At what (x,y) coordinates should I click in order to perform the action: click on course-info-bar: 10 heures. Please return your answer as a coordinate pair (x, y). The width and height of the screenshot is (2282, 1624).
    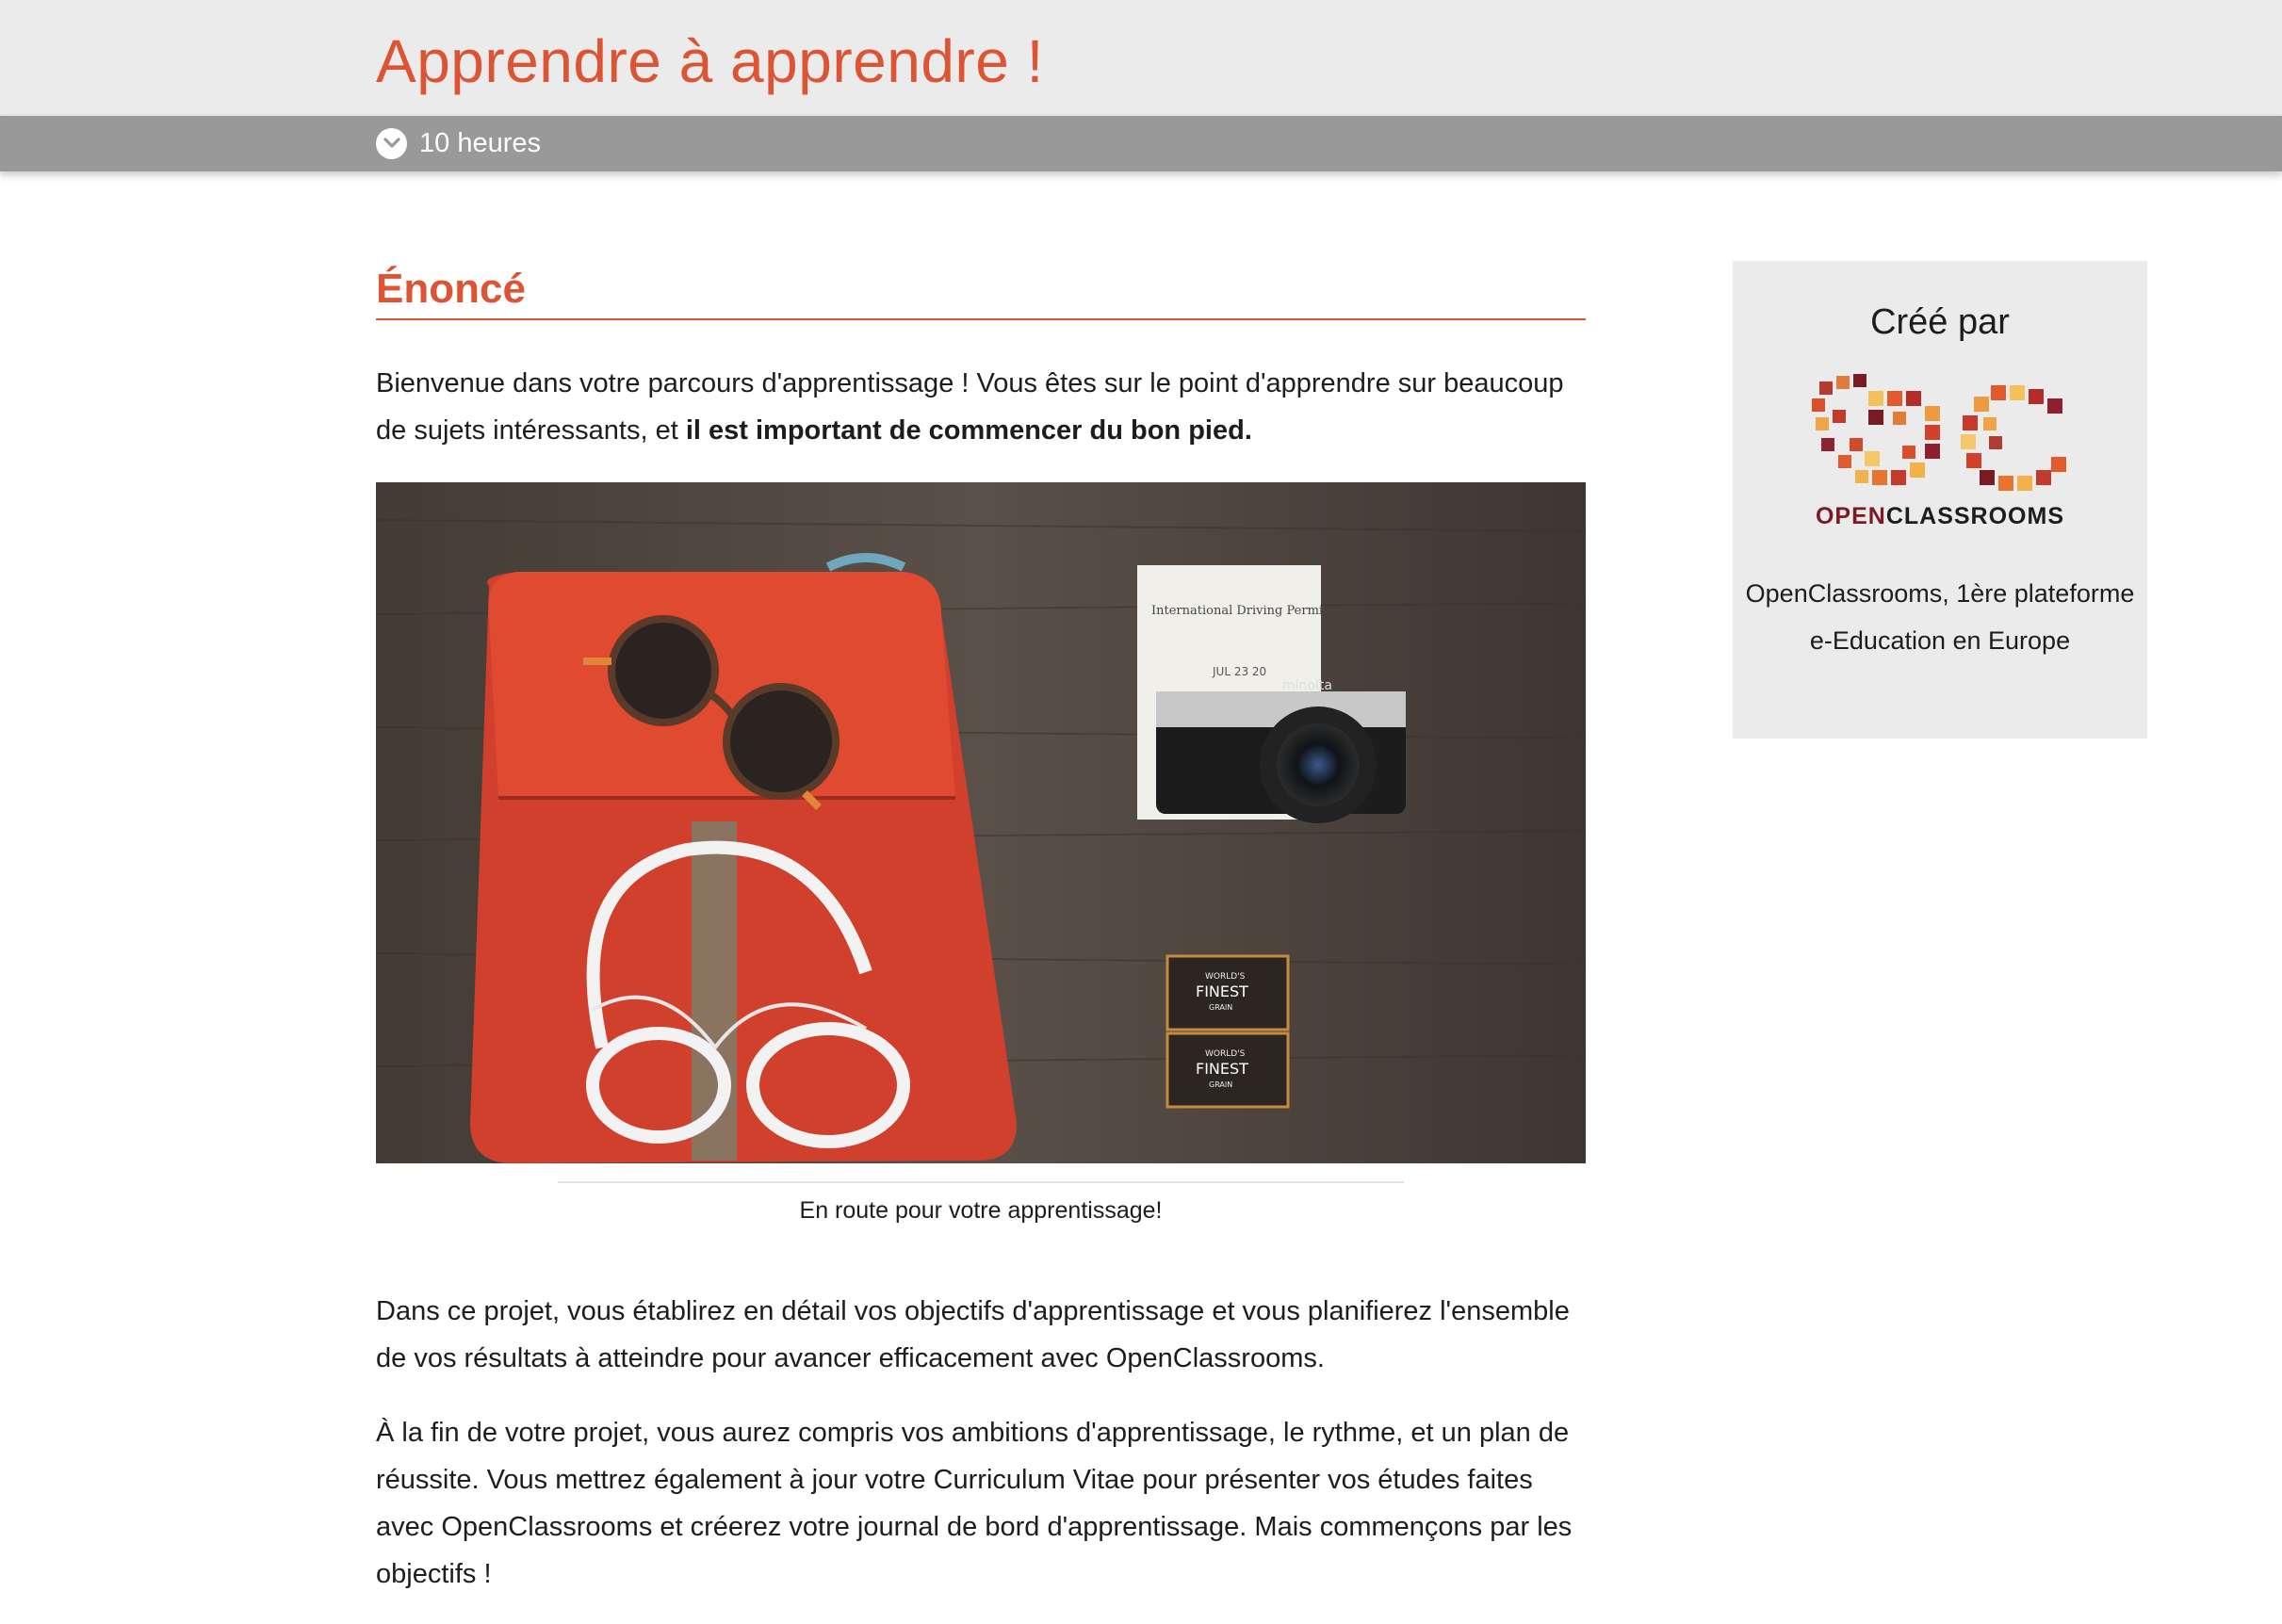
    Looking at the image, I should click on (1141, 143).